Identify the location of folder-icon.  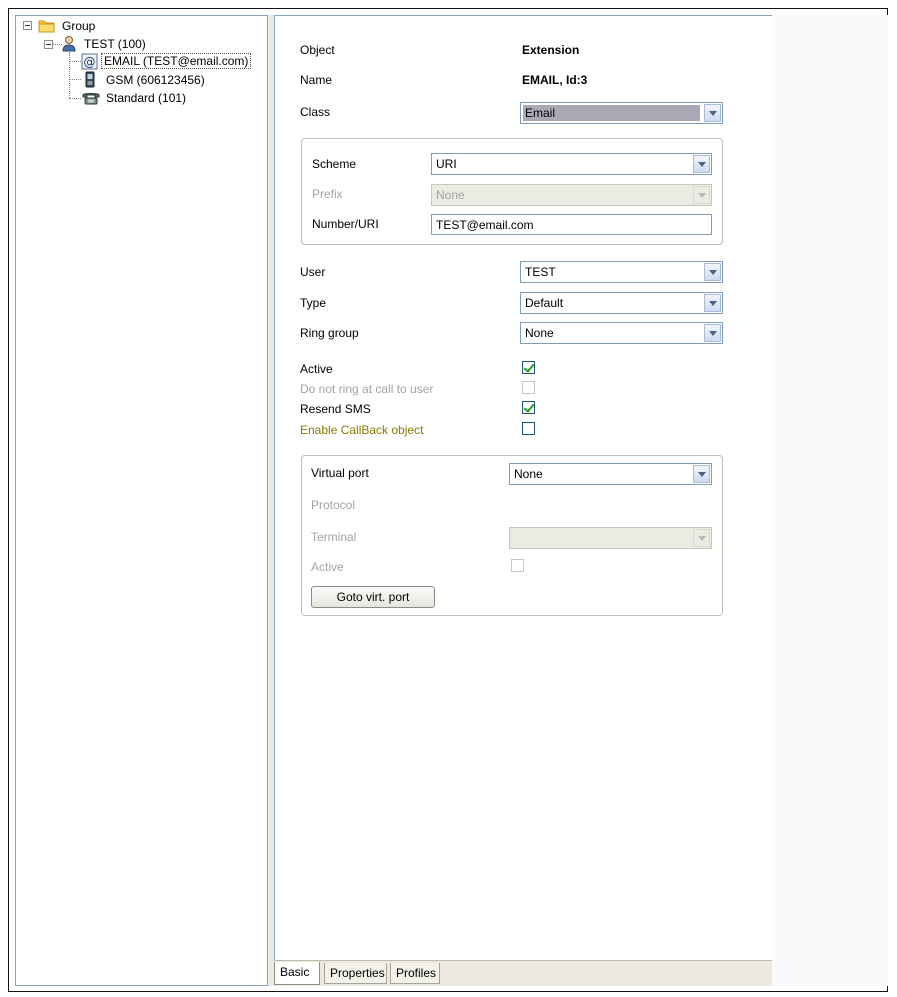
(46, 27).